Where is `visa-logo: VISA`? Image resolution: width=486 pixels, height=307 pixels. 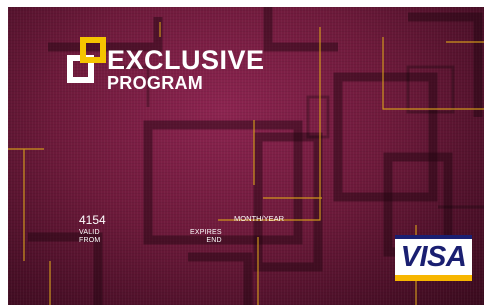 visa-logo: VISA is located at coordinates (433, 258).